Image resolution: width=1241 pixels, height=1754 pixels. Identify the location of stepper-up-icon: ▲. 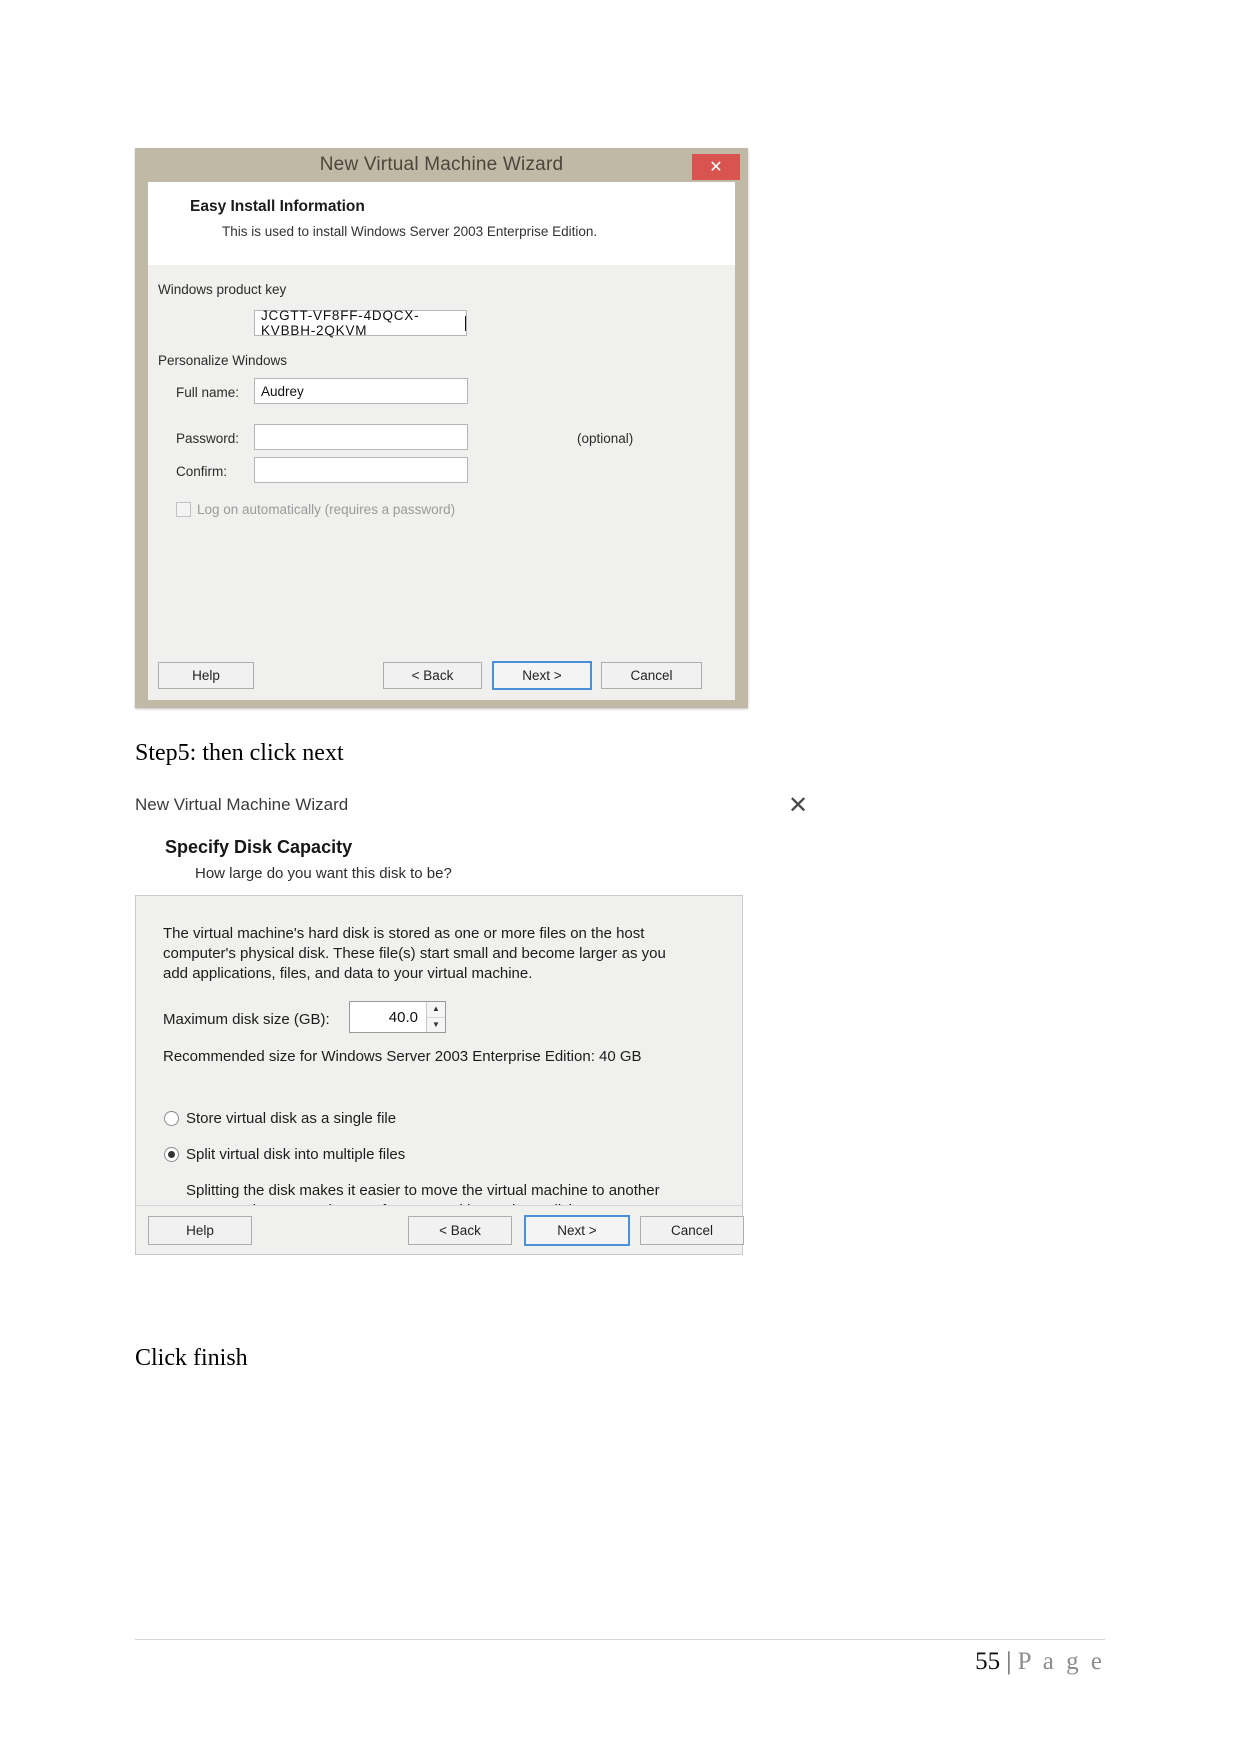
(436, 1010).